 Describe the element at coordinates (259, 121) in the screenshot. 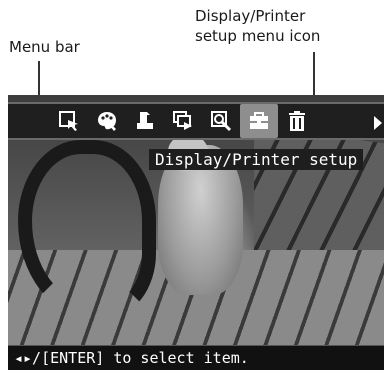

I see `toolbox-icon` at that location.